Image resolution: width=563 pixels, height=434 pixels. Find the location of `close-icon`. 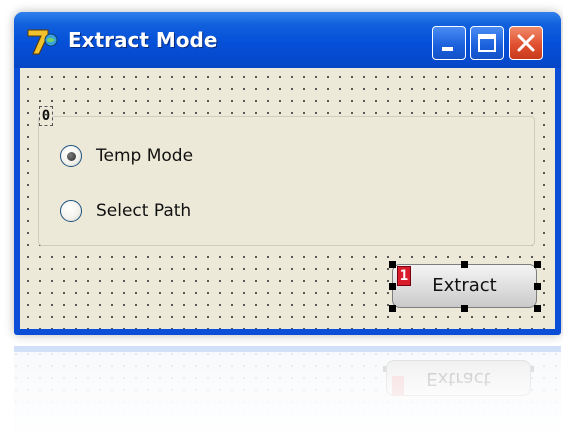

close-icon is located at coordinates (526, 43).